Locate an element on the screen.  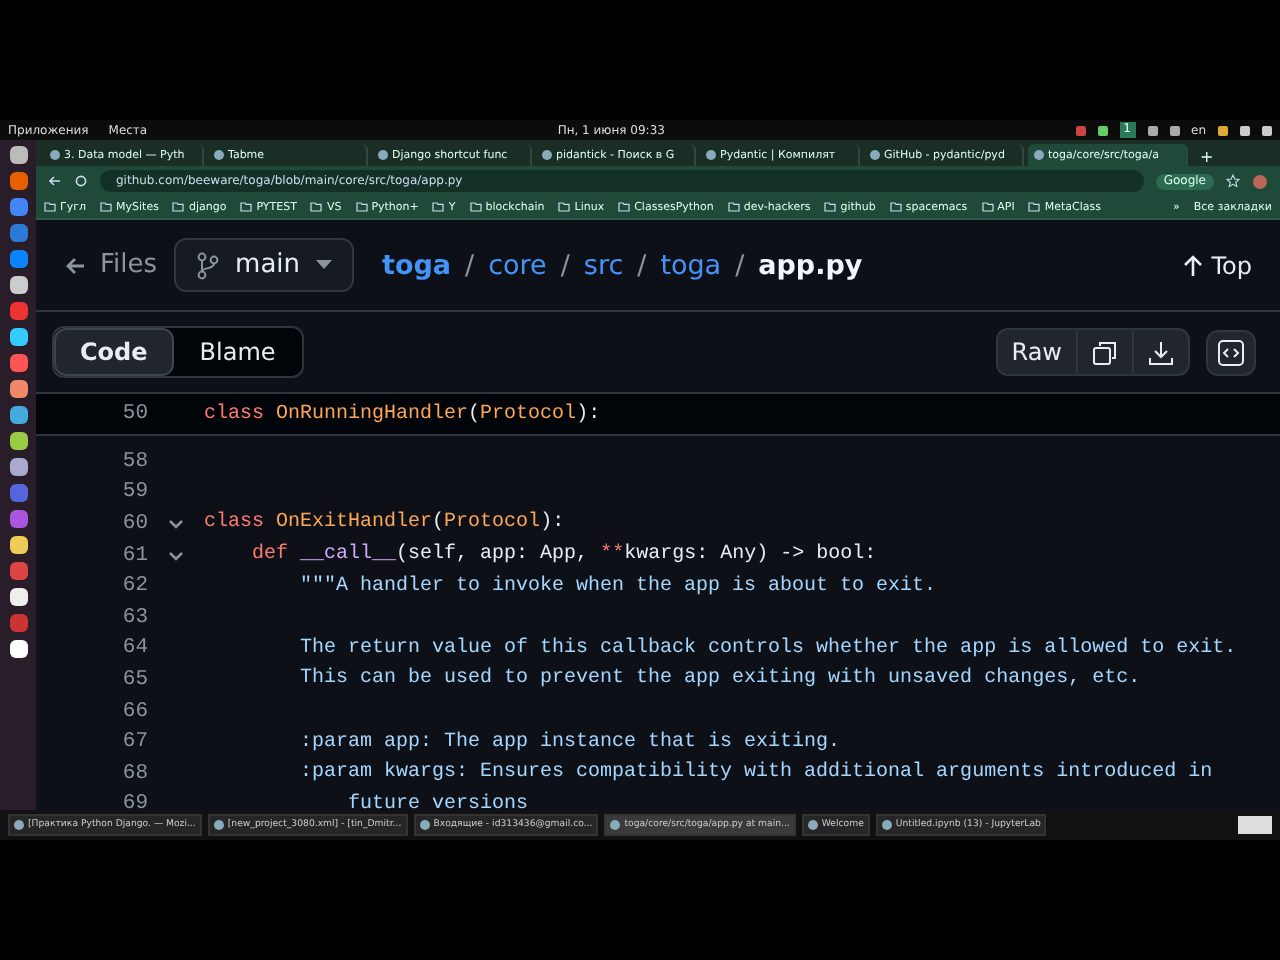
symbols-button is located at coordinates (1231, 352).